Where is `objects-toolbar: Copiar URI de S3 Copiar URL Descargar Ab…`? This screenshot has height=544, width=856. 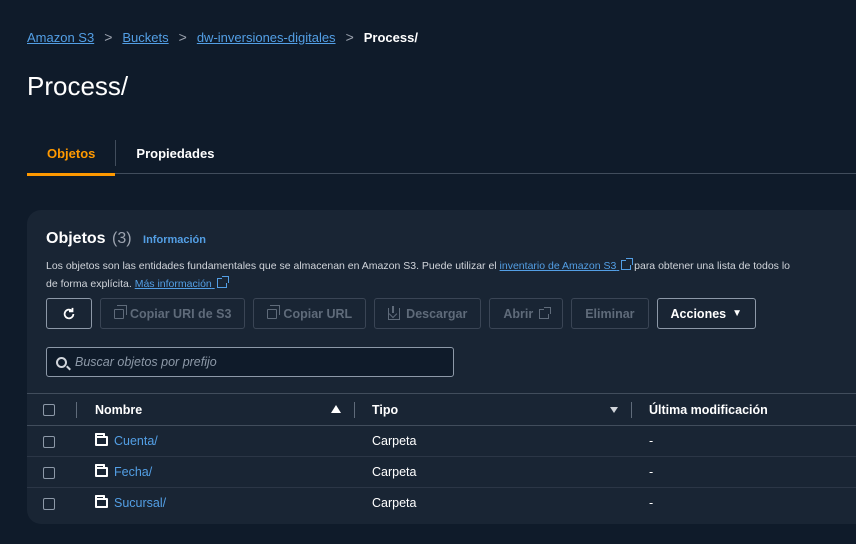
objects-toolbar: Copiar URI de S3 Copiar URL Descargar Ab… is located at coordinates (401, 313).